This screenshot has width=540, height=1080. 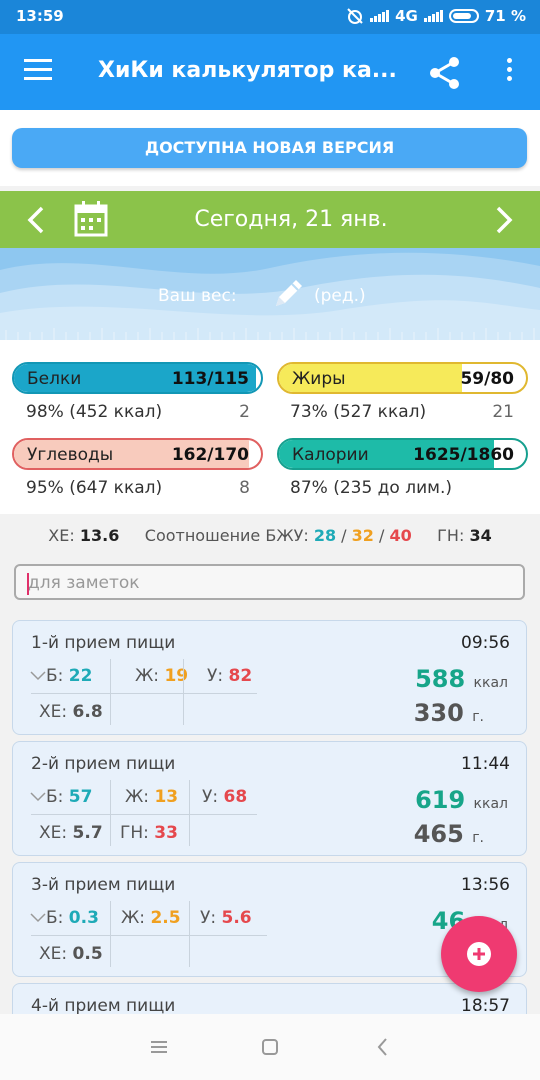 I want to click on recent-apps-icon, so click(x=159, y=1047).